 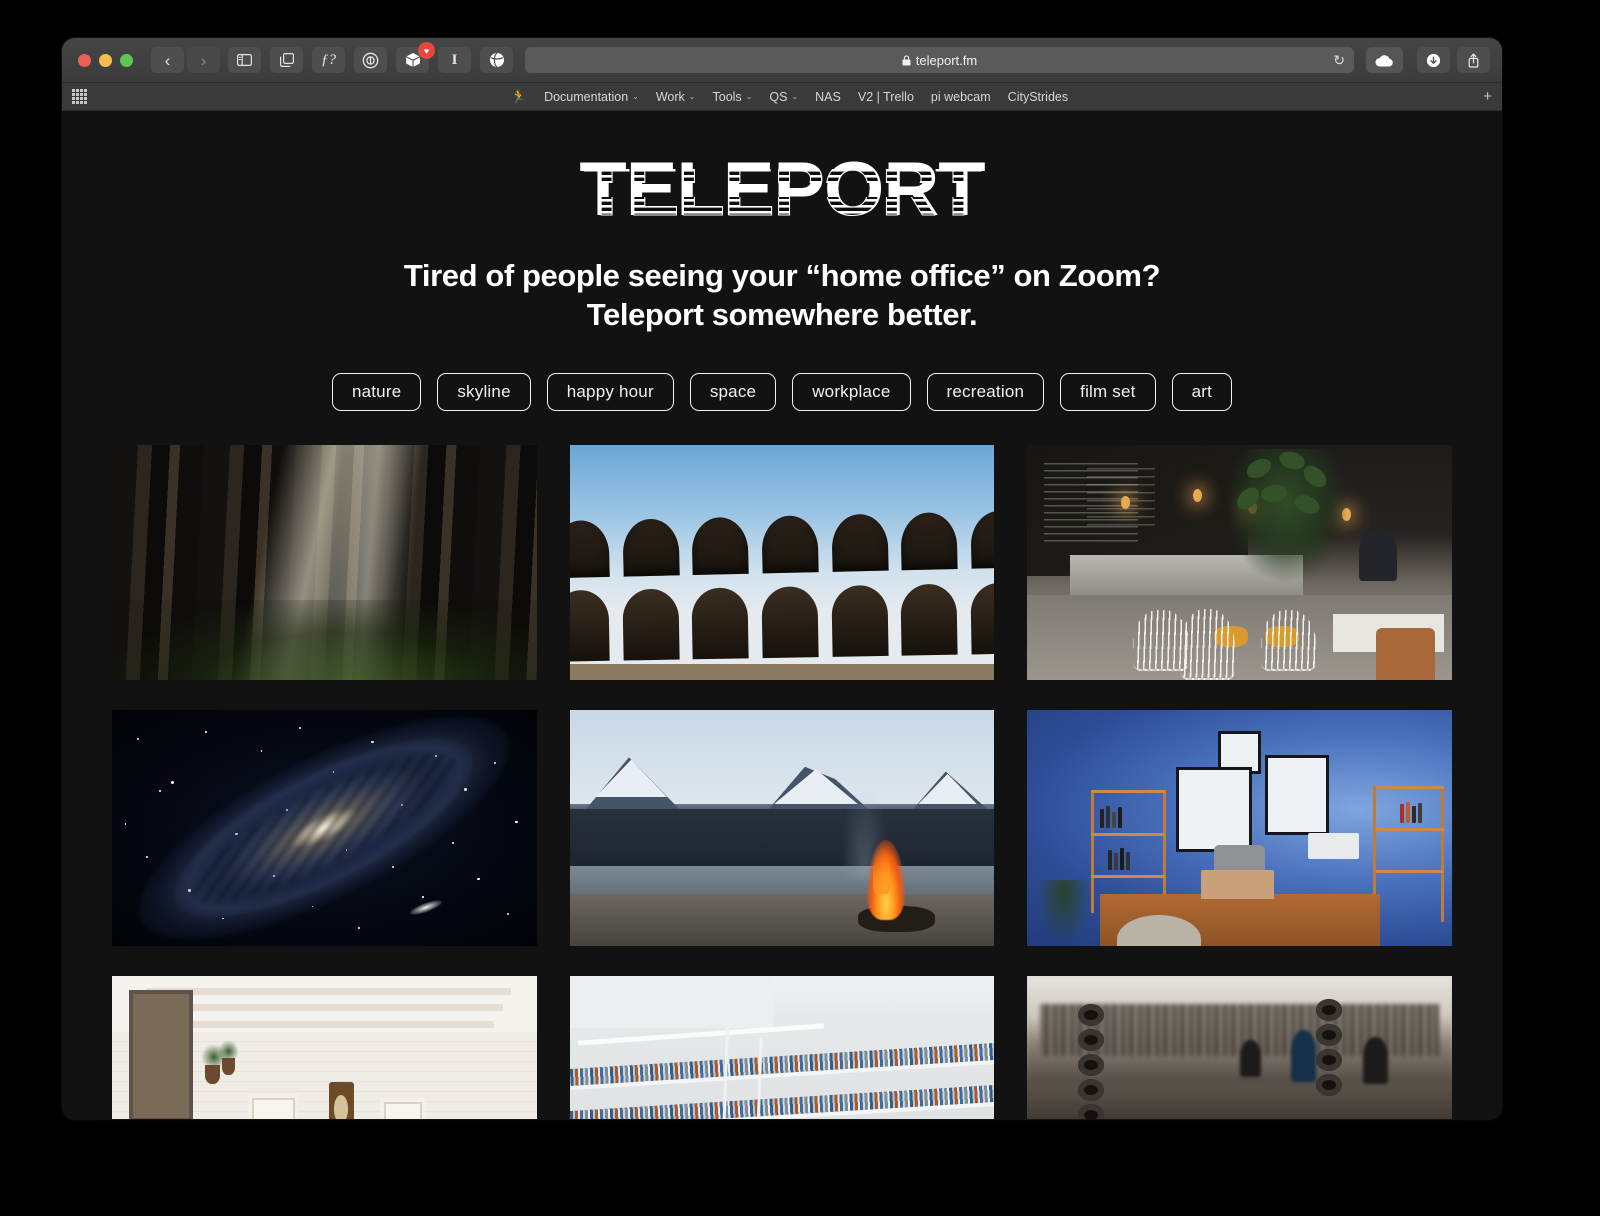 I want to click on minimize-window-button, so click(x=105, y=60).